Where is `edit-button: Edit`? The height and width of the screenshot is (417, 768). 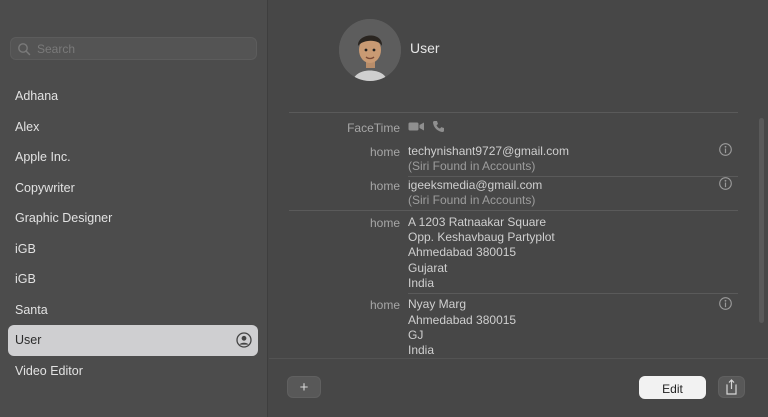 edit-button: Edit is located at coordinates (672, 387).